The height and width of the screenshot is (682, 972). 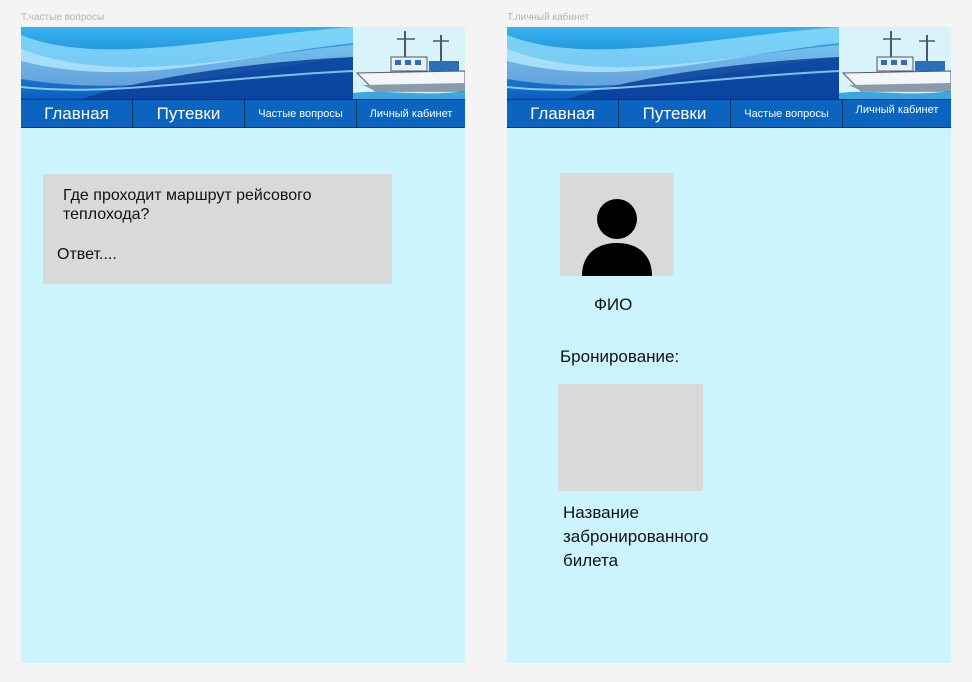 What do you see at coordinates (630, 437) in the screenshot?
I see `ticket-image` at bounding box center [630, 437].